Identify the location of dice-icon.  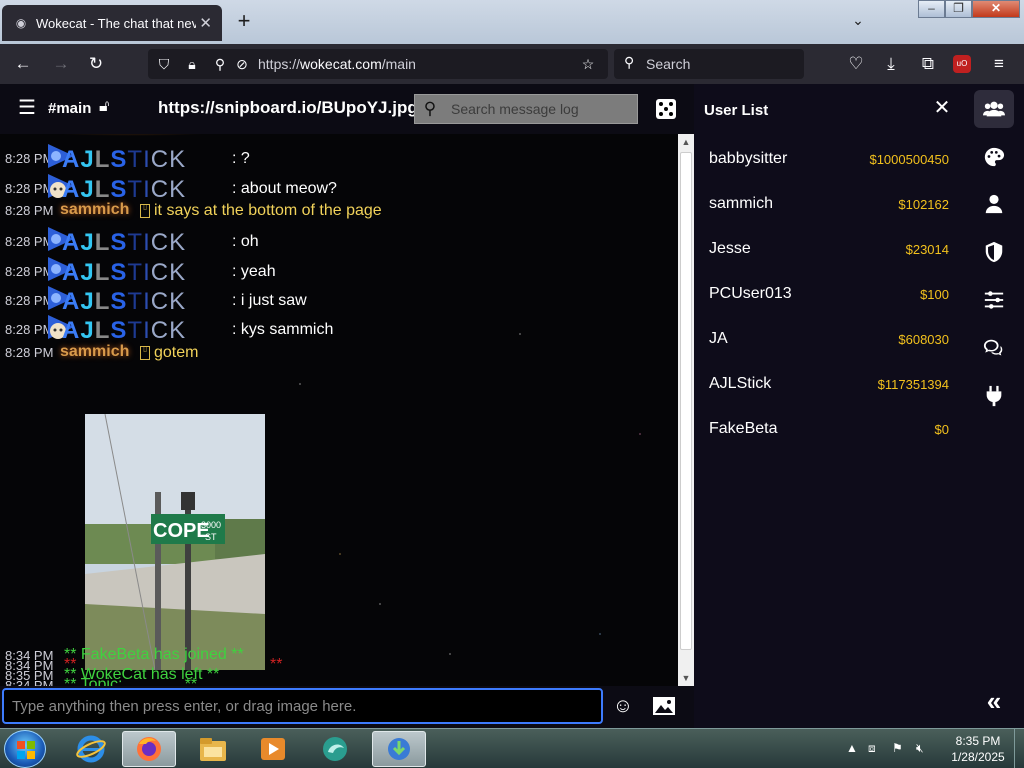
(666, 109).